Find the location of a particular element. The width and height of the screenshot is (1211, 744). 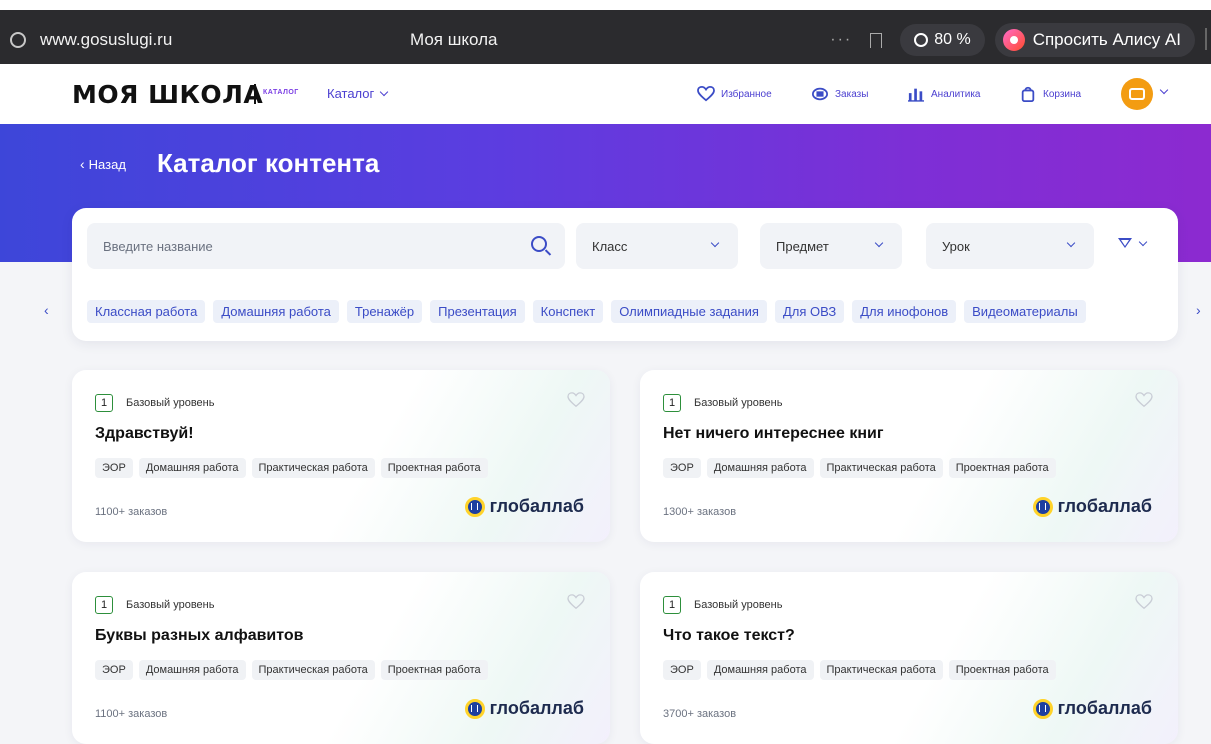

tab-title: Моя школа is located at coordinates (454, 39).